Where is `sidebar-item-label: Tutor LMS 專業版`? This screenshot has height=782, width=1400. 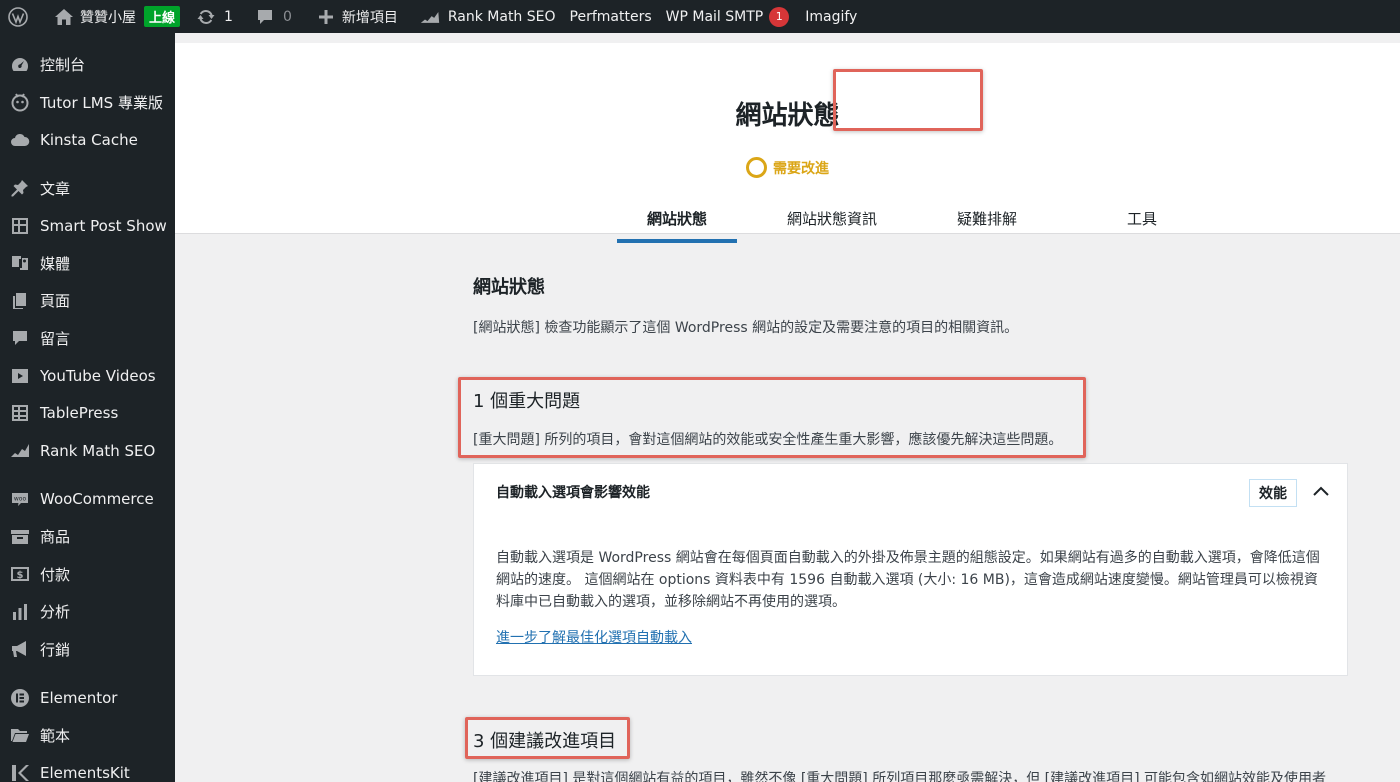
sidebar-item-label: Tutor LMS 專業版 is located at coordinates (101, 102).